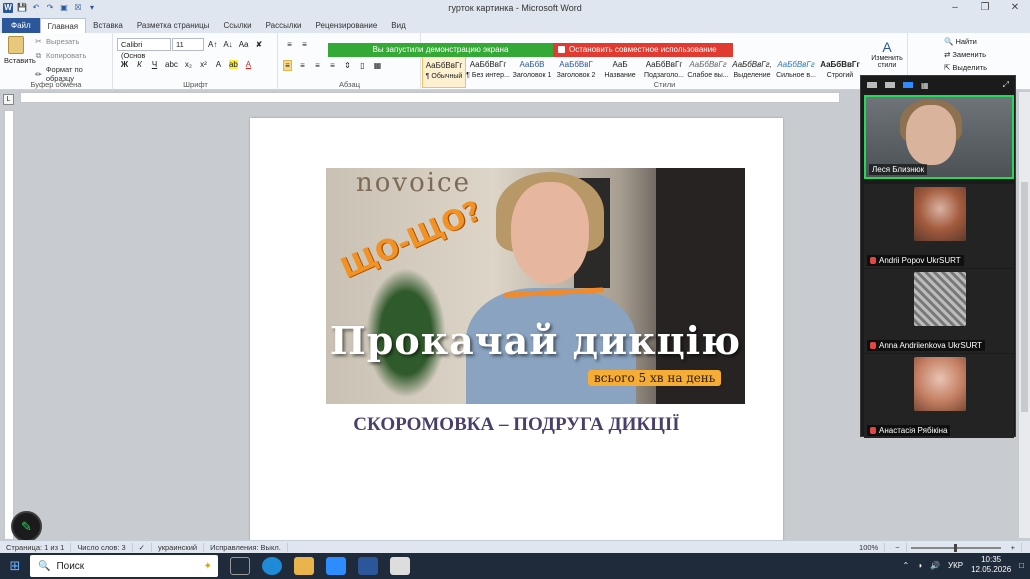 The width and height of the screenshot is (1030, 579). What do you see at coordinates (36, 547) in the screenshot?
I see `page-count: Страница: 1 из 1` at bounding box center [36, 547].